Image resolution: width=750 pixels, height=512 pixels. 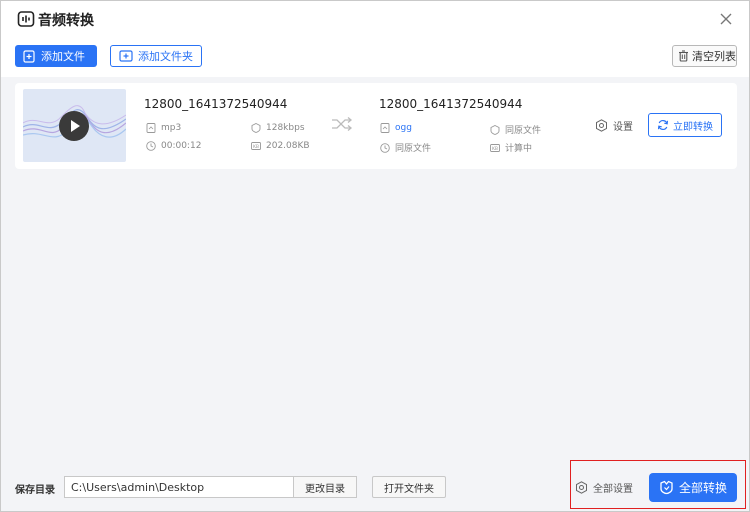 I want to click on save-dir-label: 保存目录, so click(x=35, y=490).